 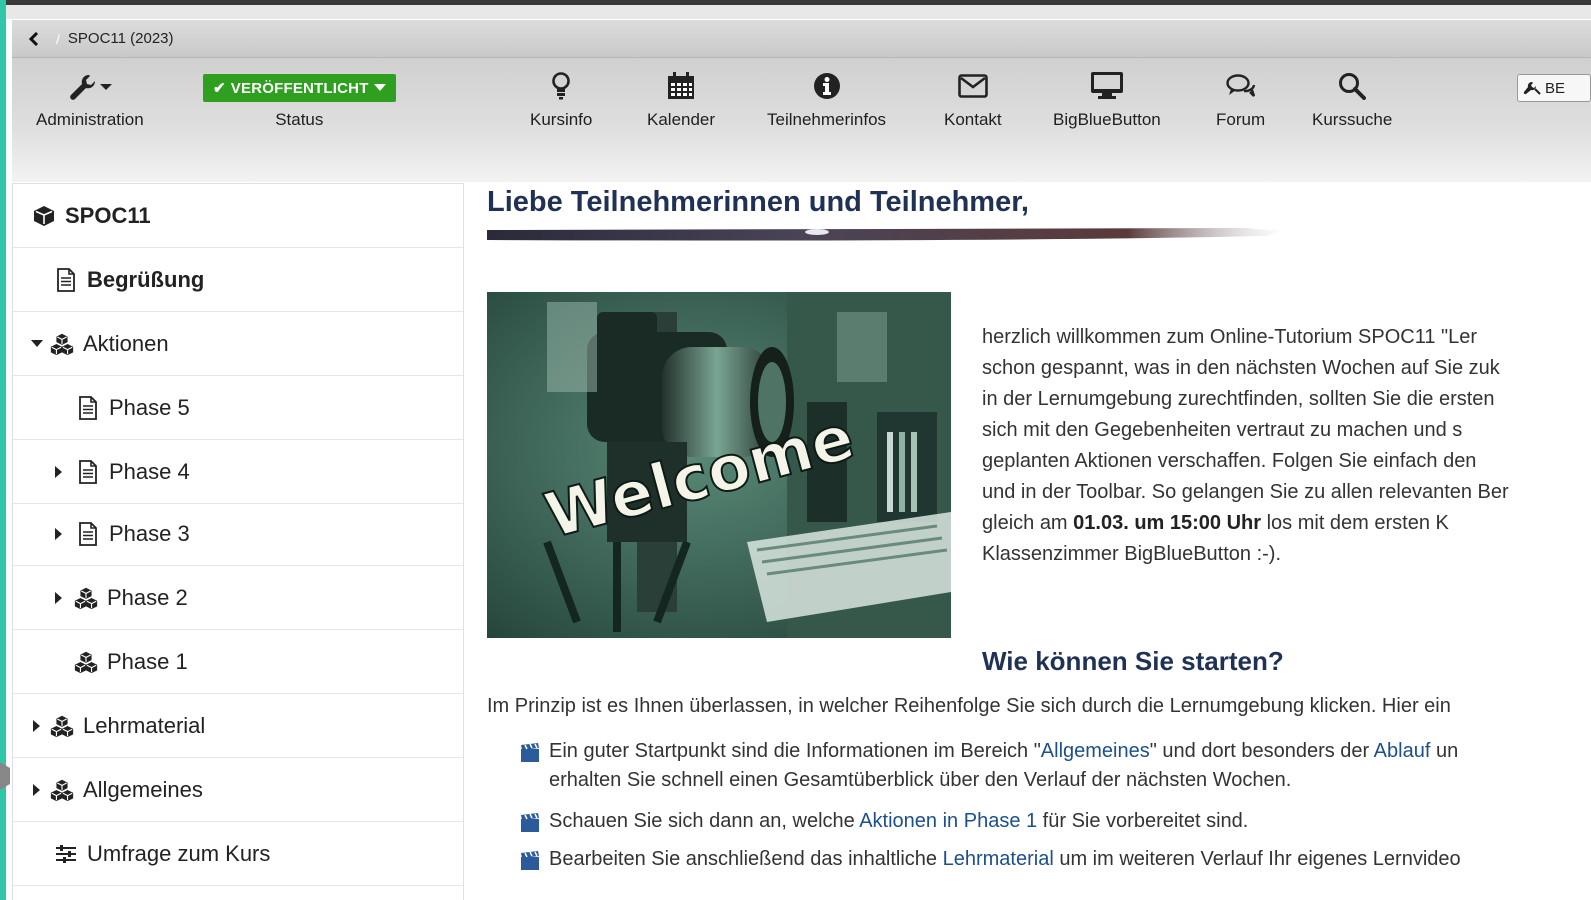 I want to click on edit-mode-label: BE, so click(x=1555, y=88).